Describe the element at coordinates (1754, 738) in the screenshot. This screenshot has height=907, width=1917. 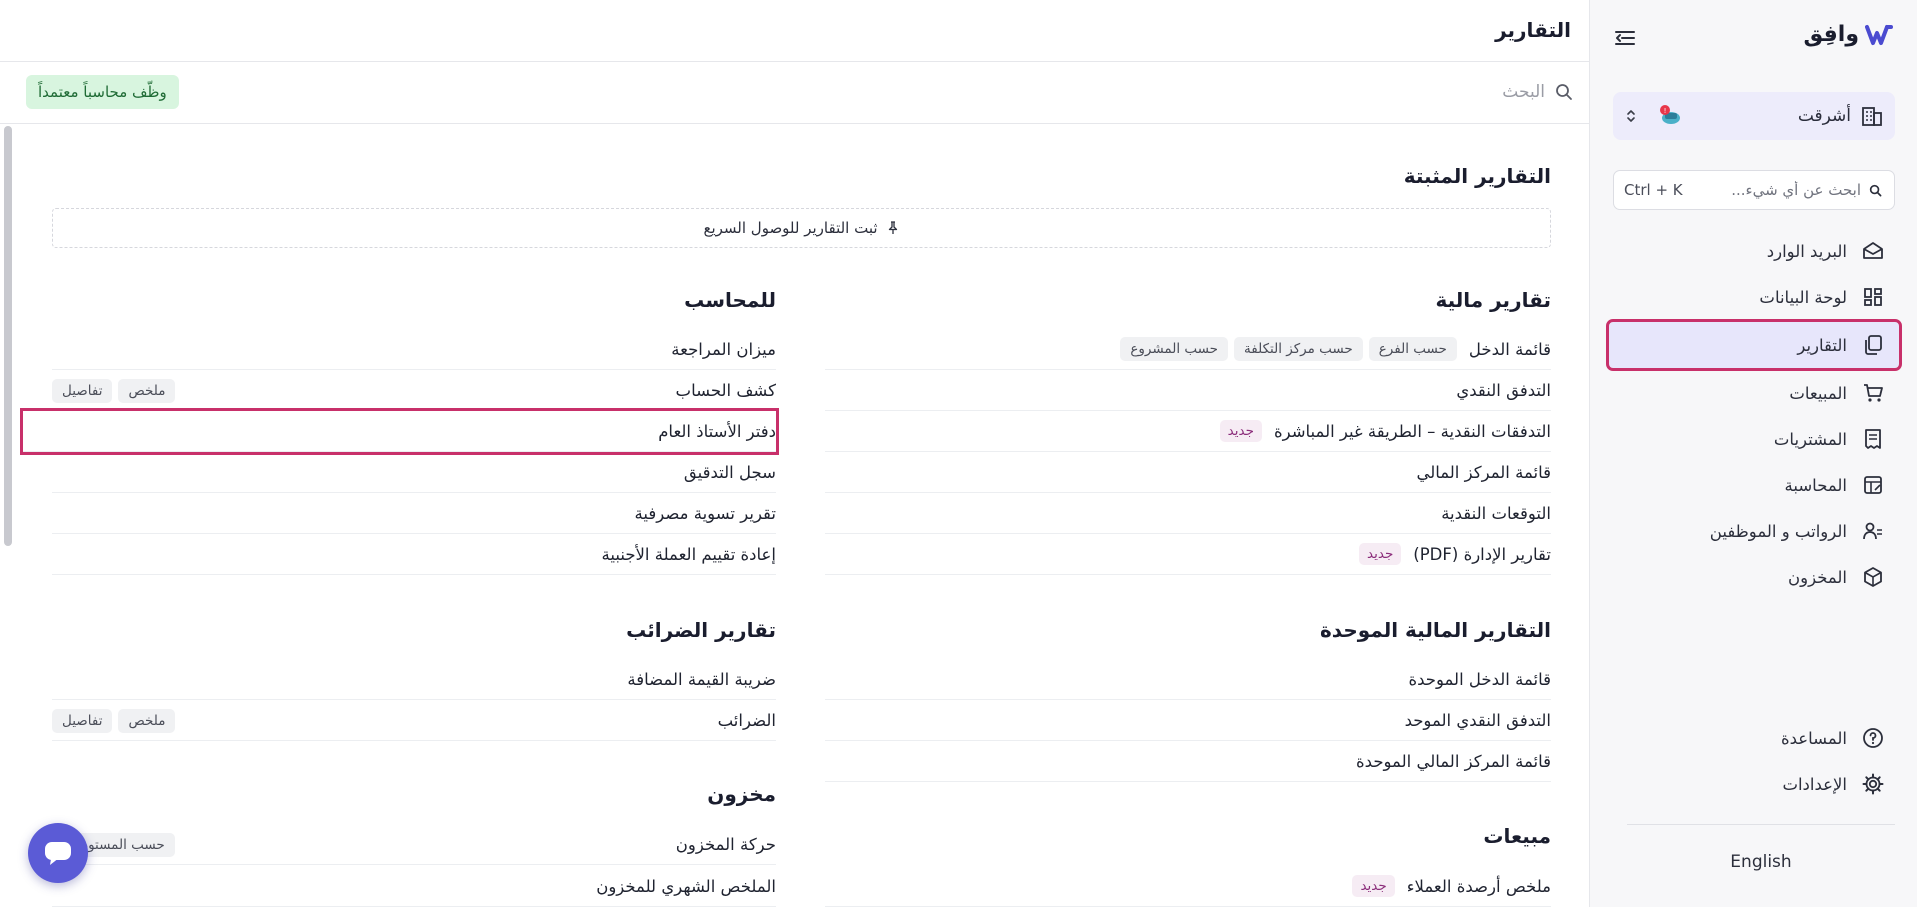
I see `sidebar-item-help: المساعدة` at that location.